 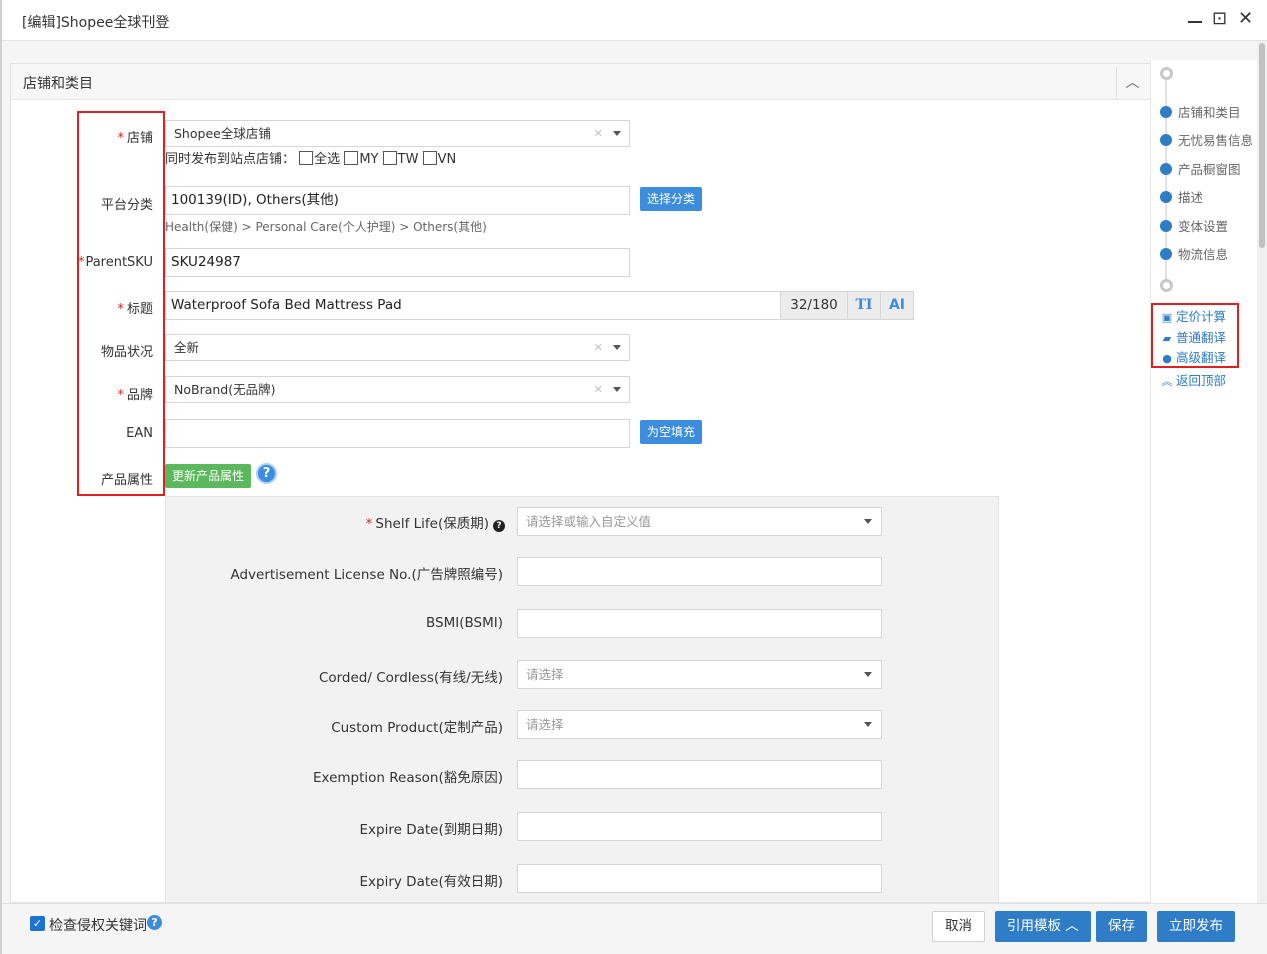 What do you see at coordinates (464, 623) in the screenshot?
I see `attr-label-bsmi: BSMI(BSMI)` at bounding box center [464, 623].